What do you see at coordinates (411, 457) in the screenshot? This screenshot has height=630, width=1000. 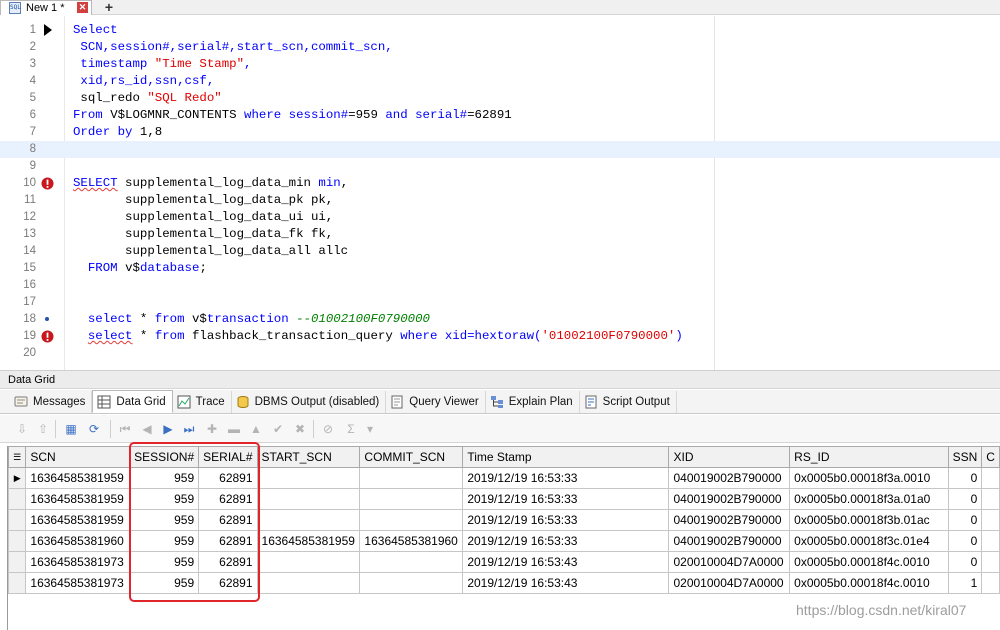 I see `column-header: COMMIT_SCN` at bounding box center [411, 457].